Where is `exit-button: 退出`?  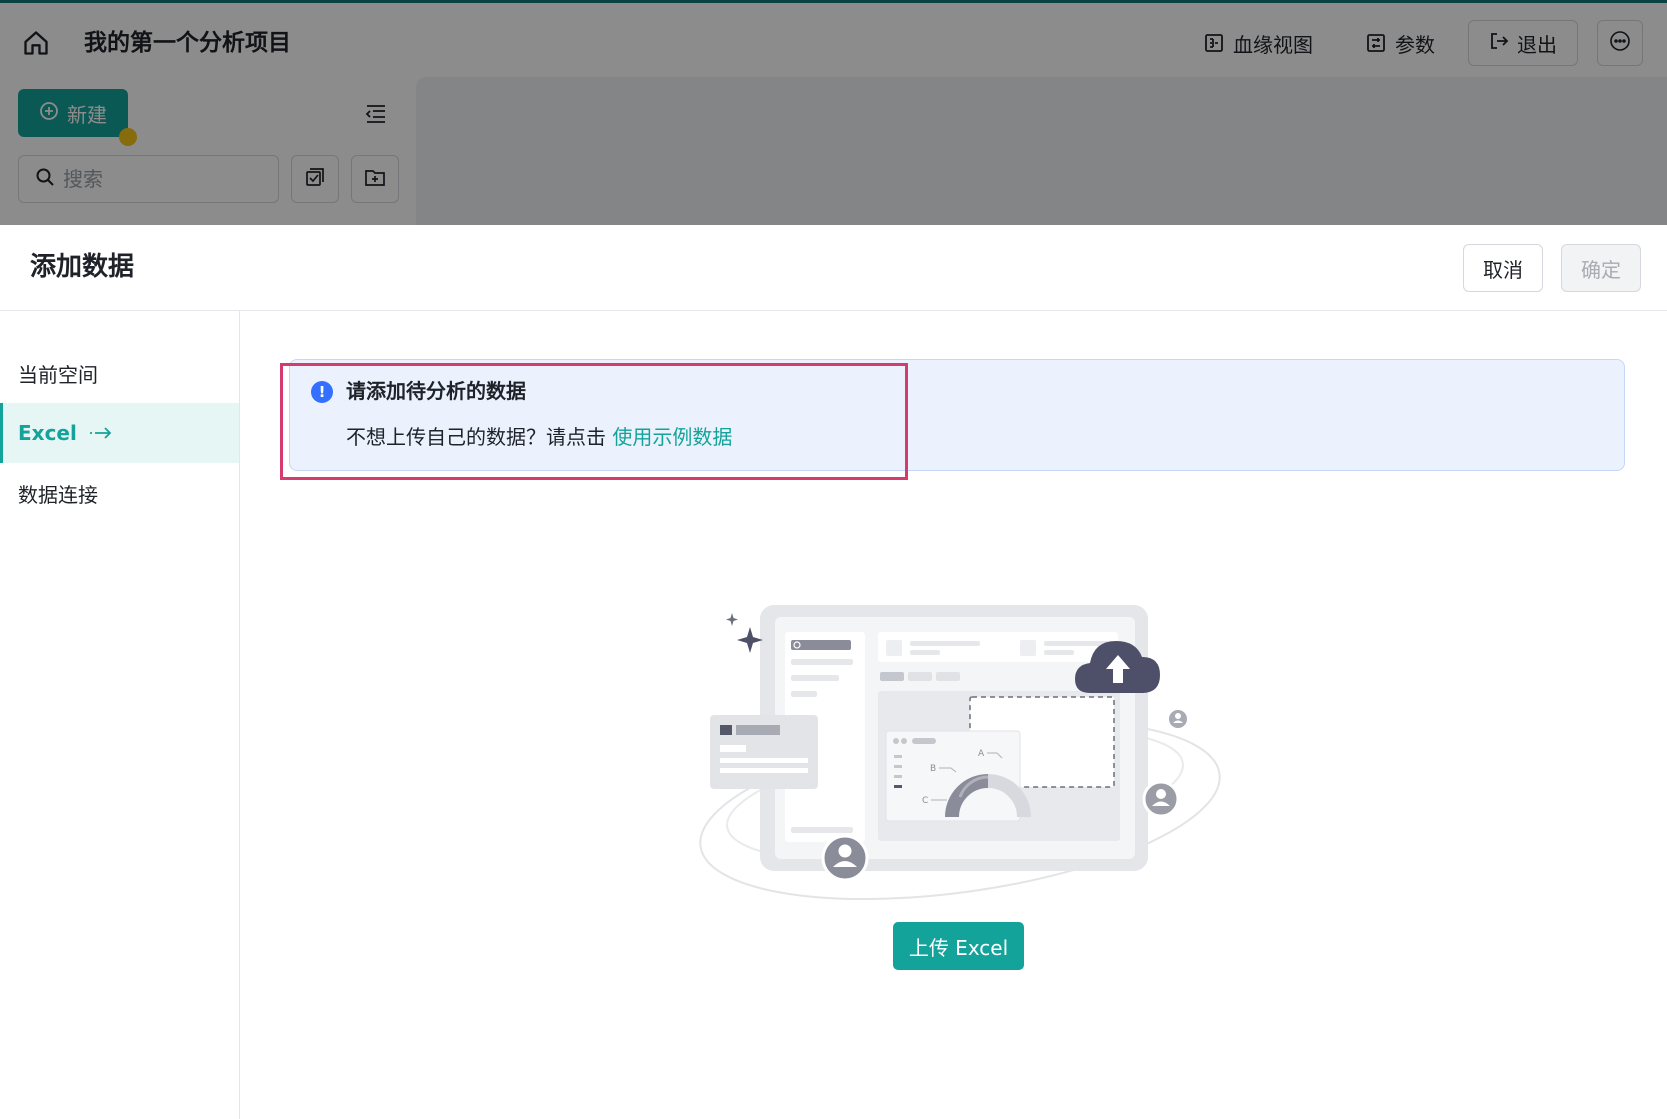
exit-button: 退出 is located at coordinates (1523, 43).